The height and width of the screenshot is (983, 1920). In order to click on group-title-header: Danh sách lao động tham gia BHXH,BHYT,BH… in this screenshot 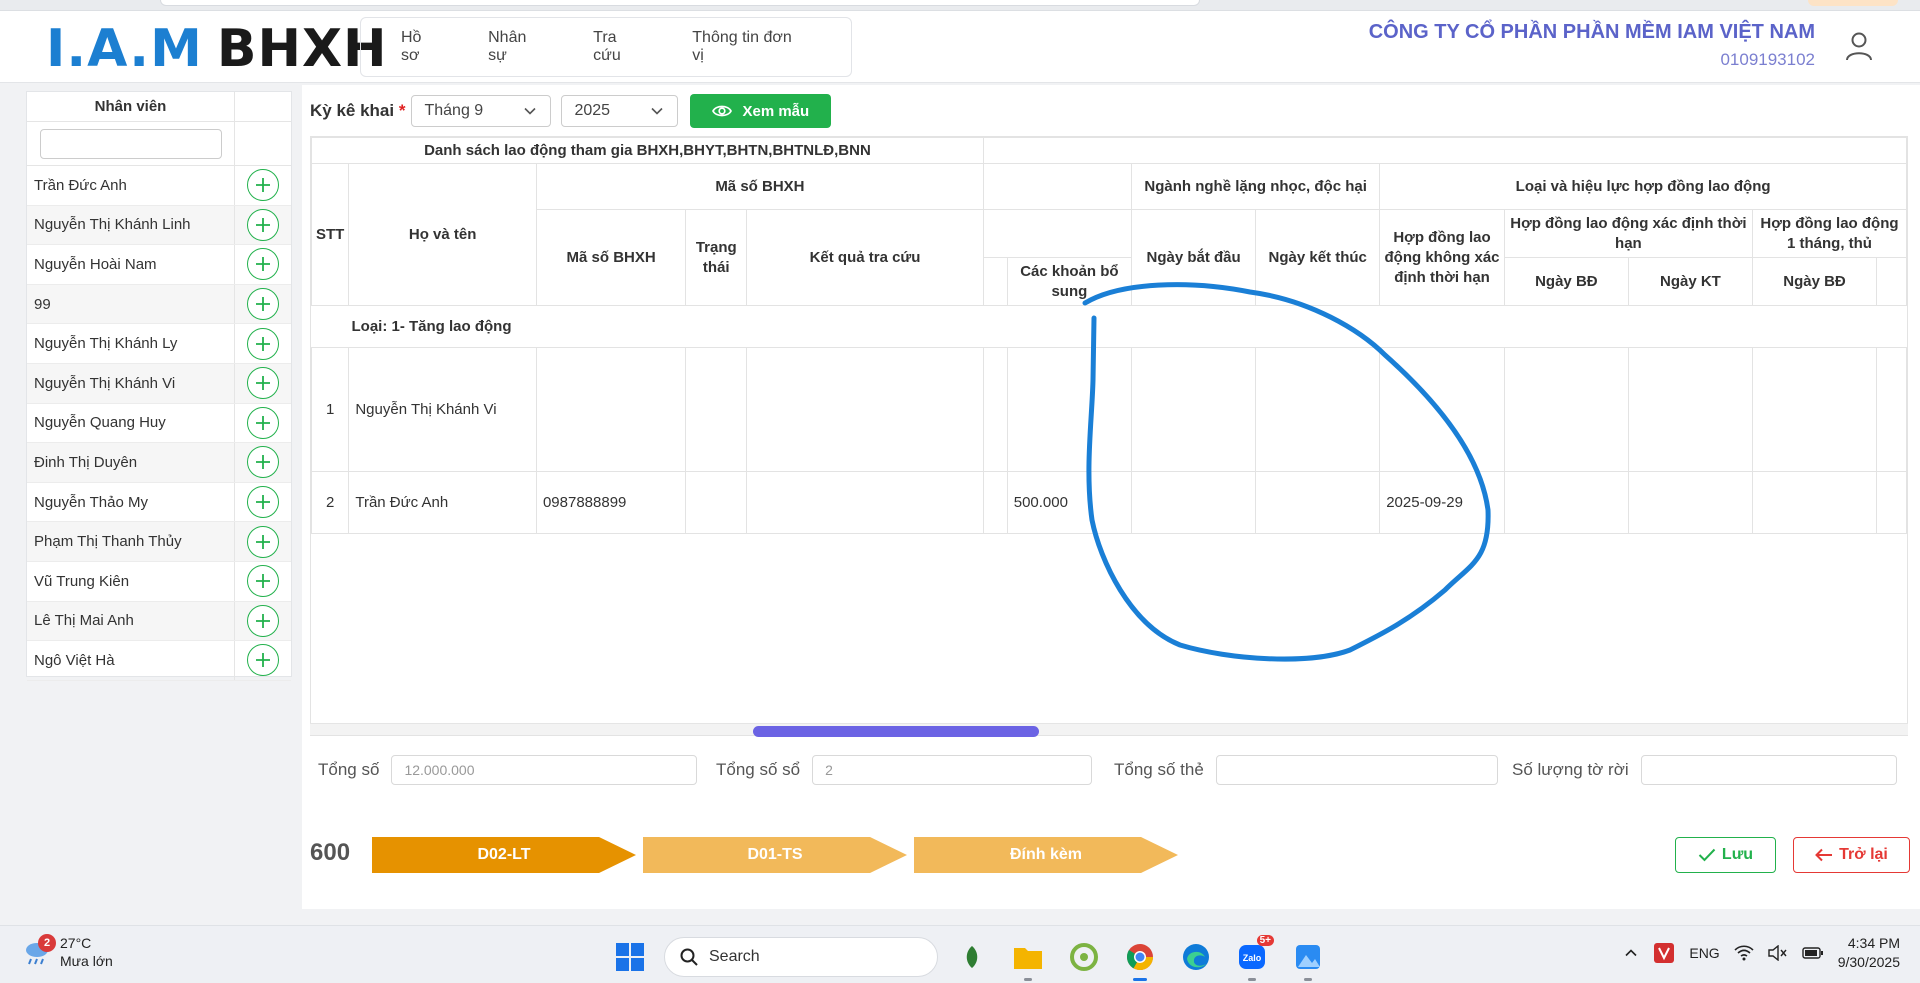, I will do `click(647, 150)`.